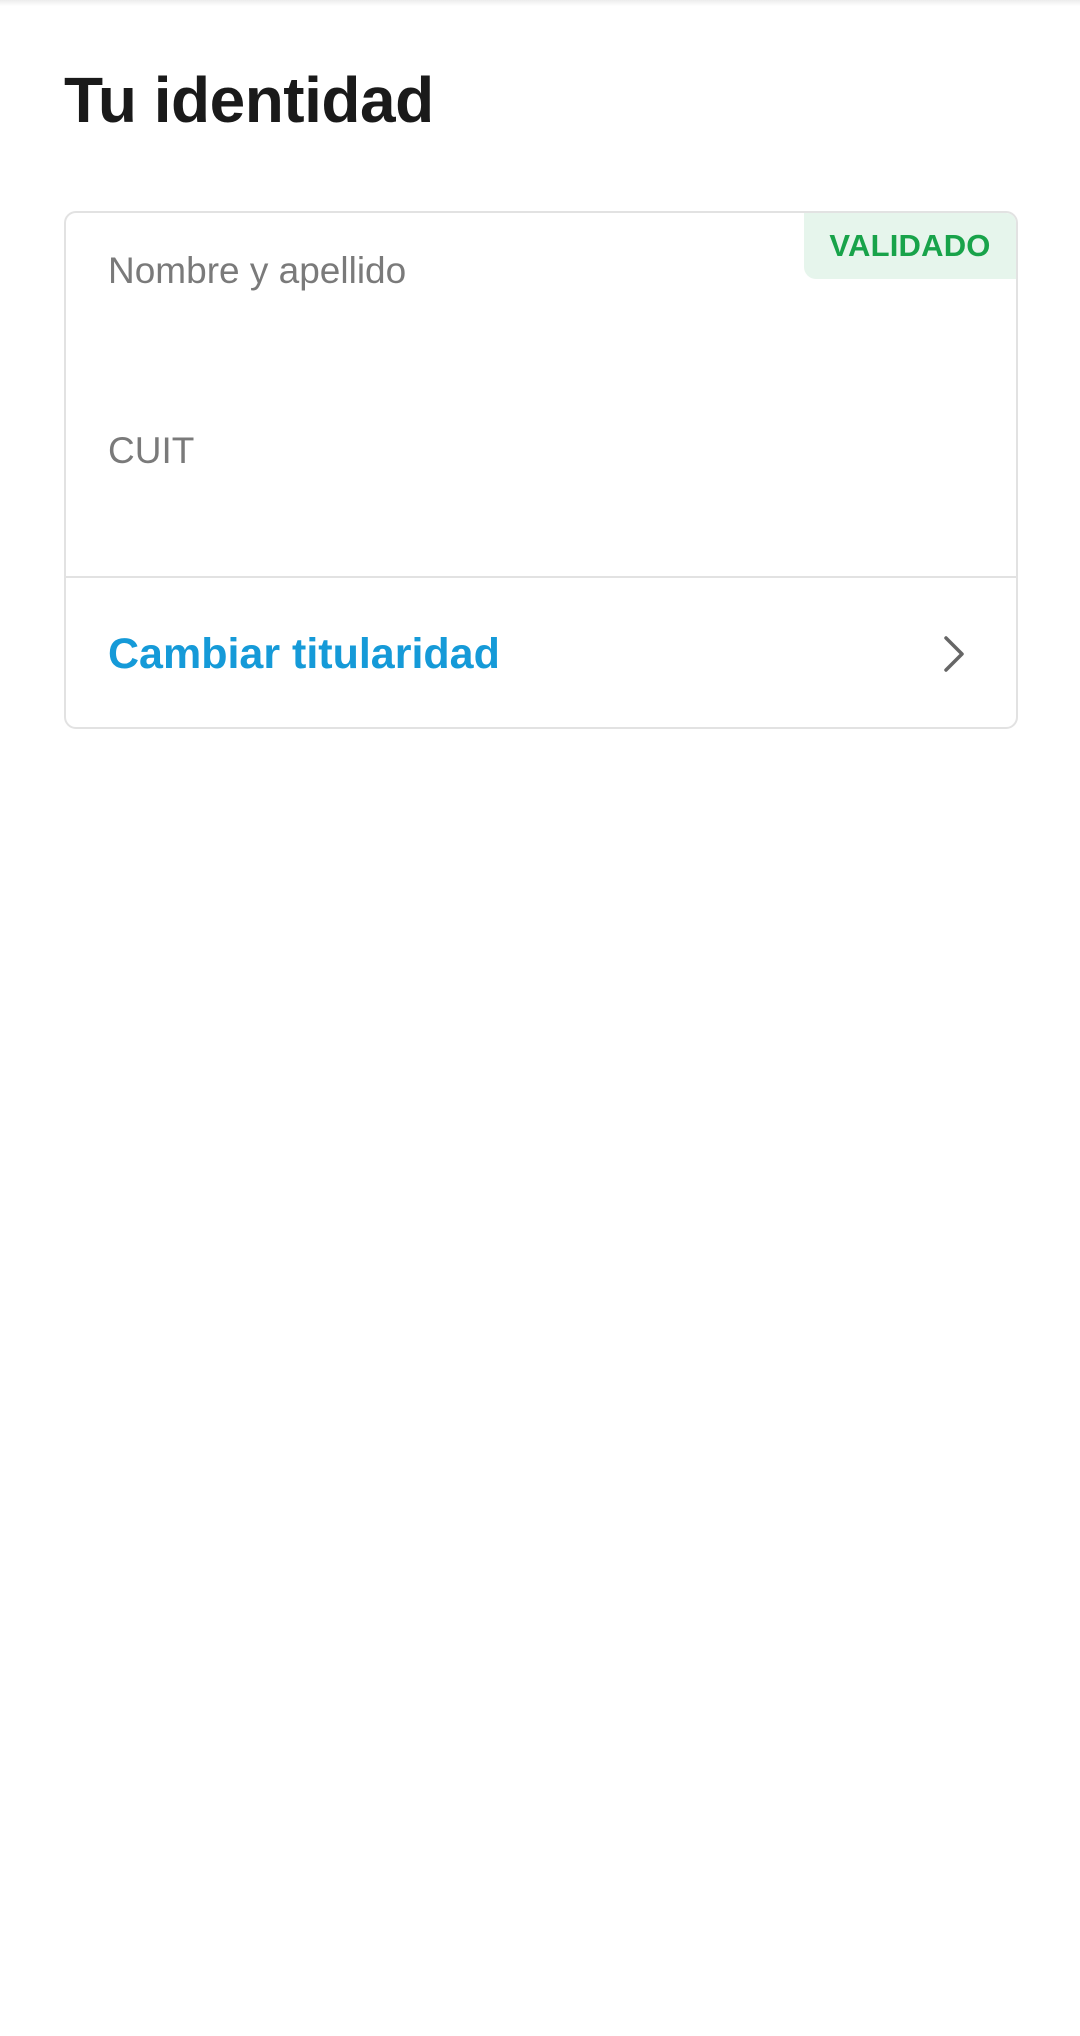 The width and height of the screenshot is (1080, 2036). I want to click on change-ownership-button: Cambiar titularidad, so click(541, 652).